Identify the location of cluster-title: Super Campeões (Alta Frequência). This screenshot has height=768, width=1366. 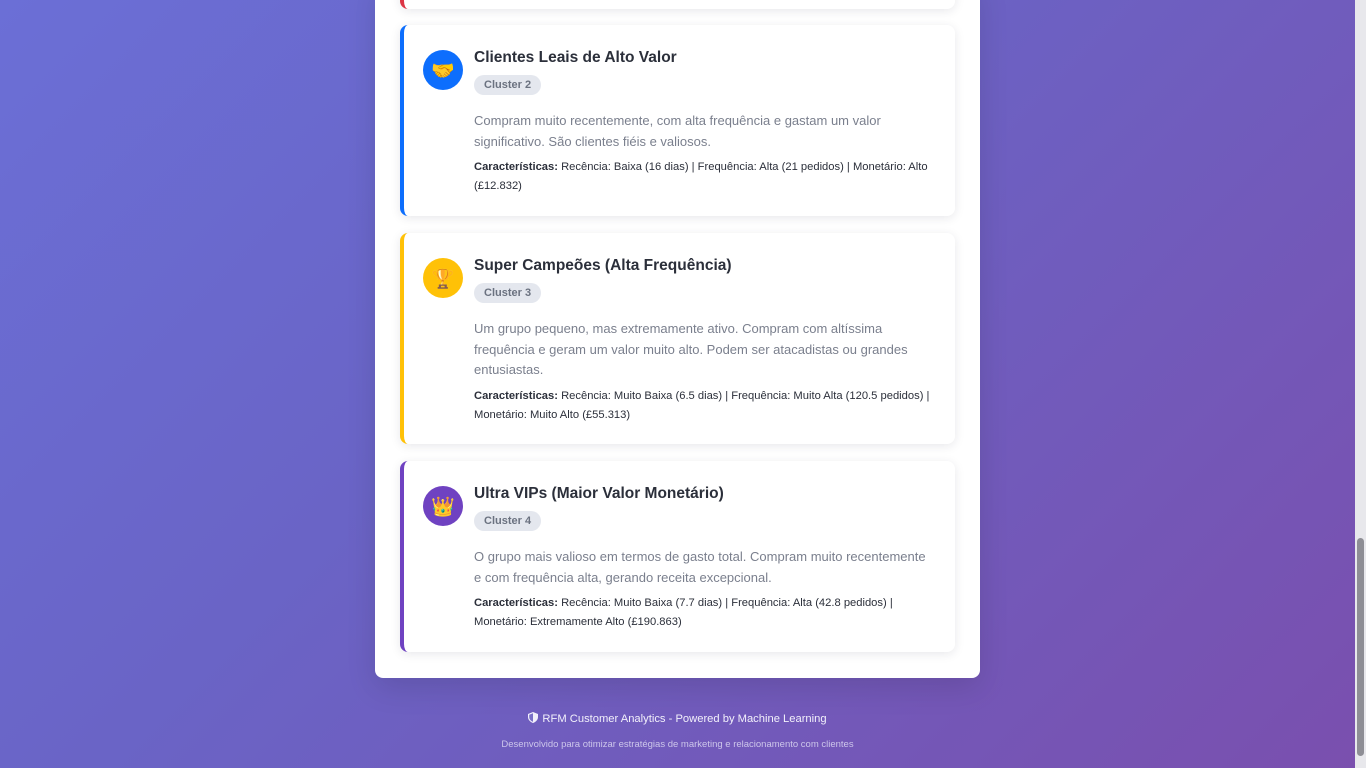
(603, 265).